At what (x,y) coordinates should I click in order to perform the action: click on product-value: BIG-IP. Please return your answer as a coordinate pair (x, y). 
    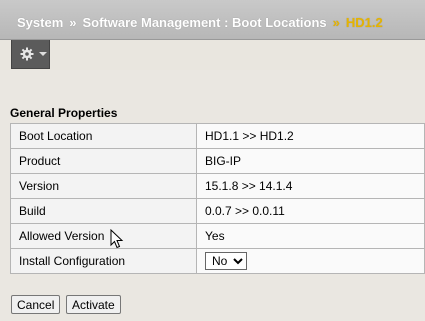
    Looking at the image, I should click on (310, 161).